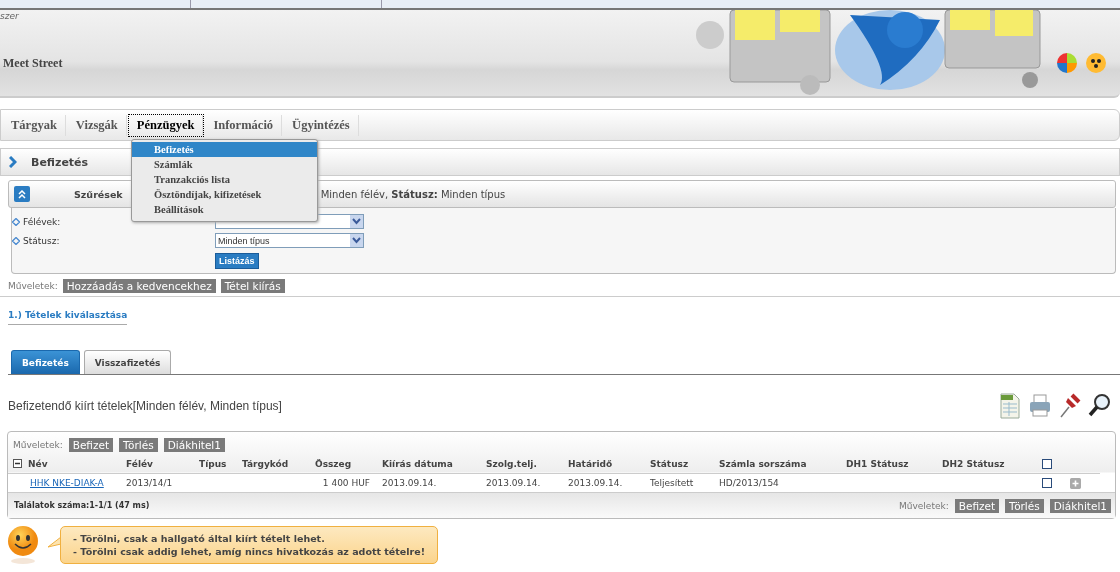  Describe the element at coordinates (1040, 406) in the screenshot. I see `printer-icon` at that location.